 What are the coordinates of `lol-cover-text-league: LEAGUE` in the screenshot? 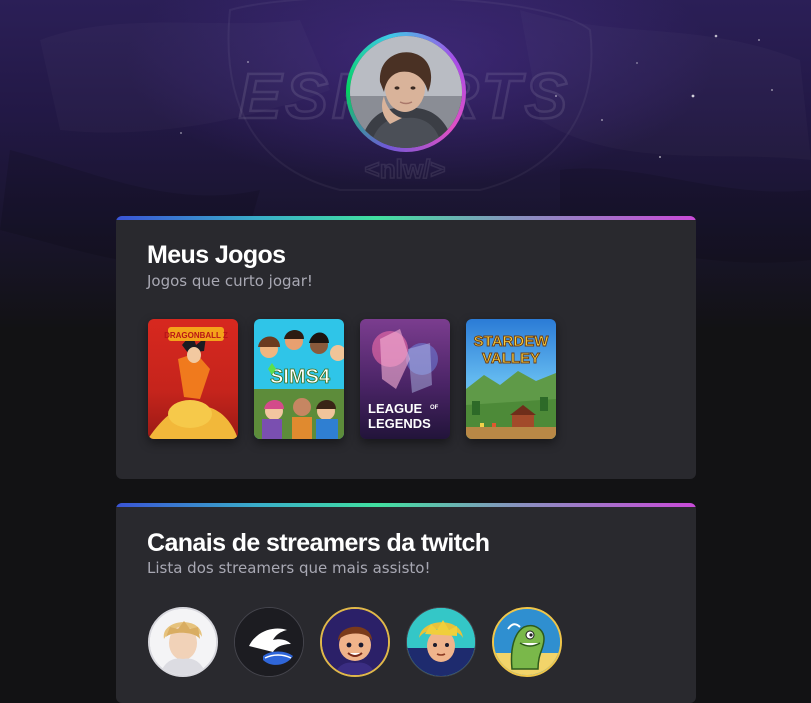 It's located at (395, 408).